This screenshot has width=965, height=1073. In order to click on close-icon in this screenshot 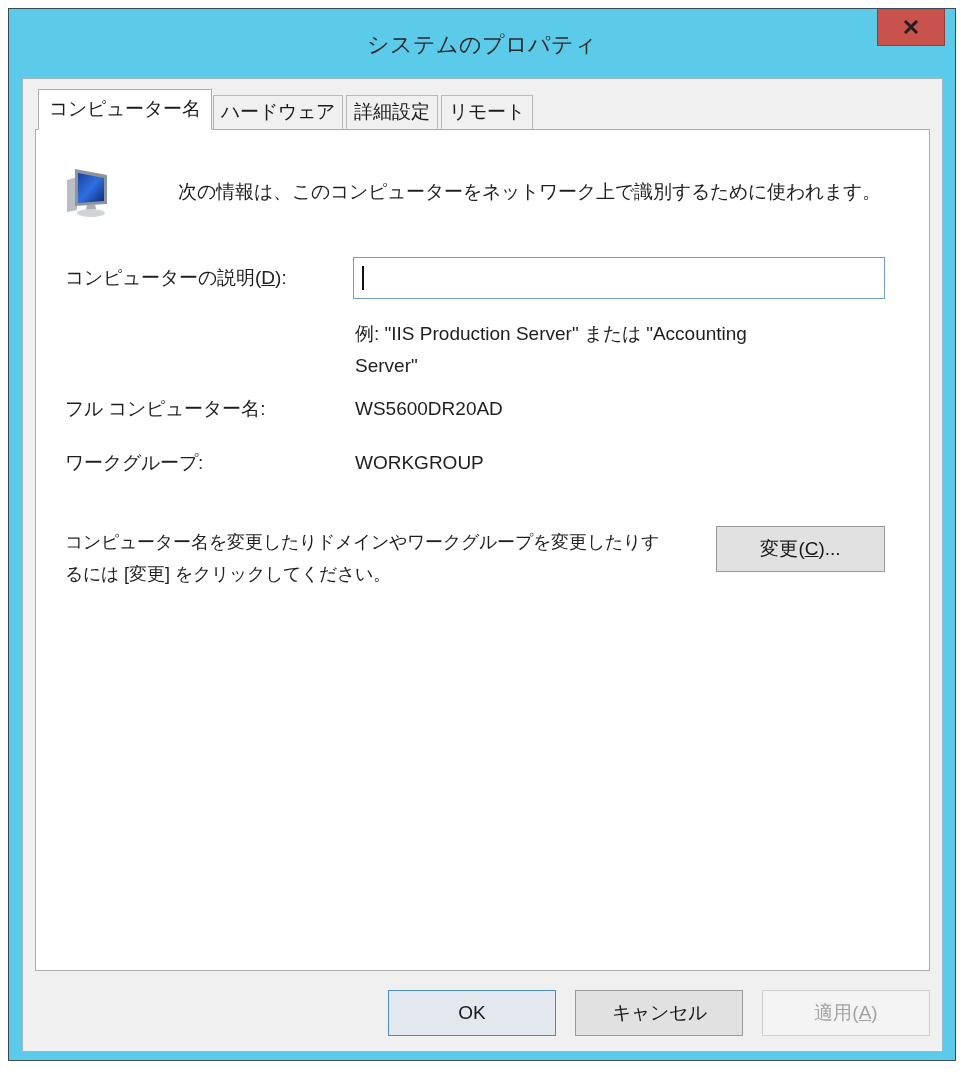, I will do `click(911, 27)`.